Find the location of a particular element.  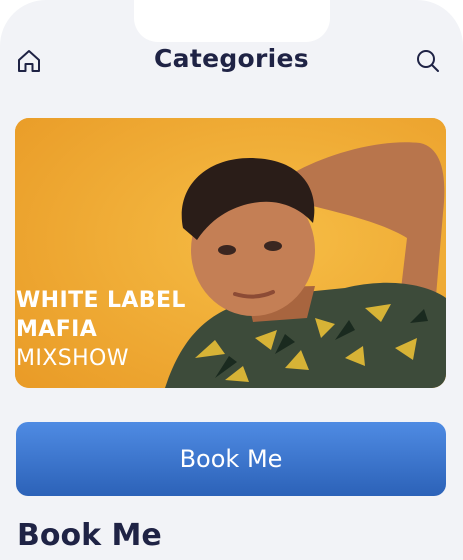

hero-caption: WHITE LABEL MAFIA MIXSHOW is located at coordinates (101, 329).